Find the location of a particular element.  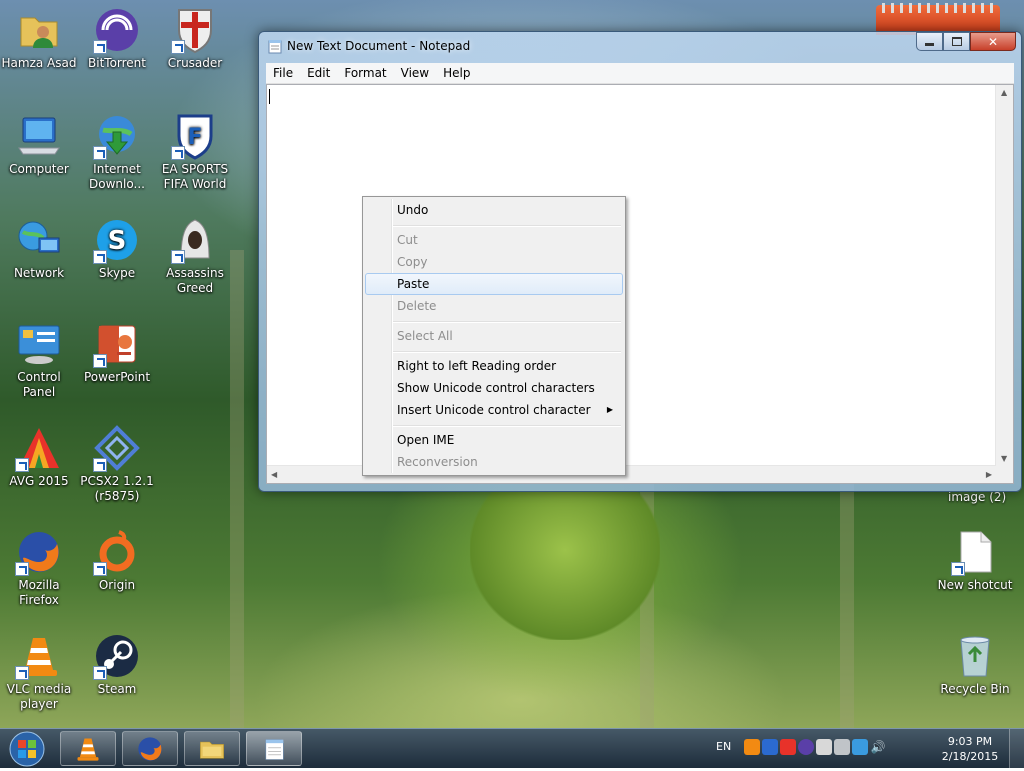

menu-item-reconversion: Reconversion is located at coordinates (494, 462).